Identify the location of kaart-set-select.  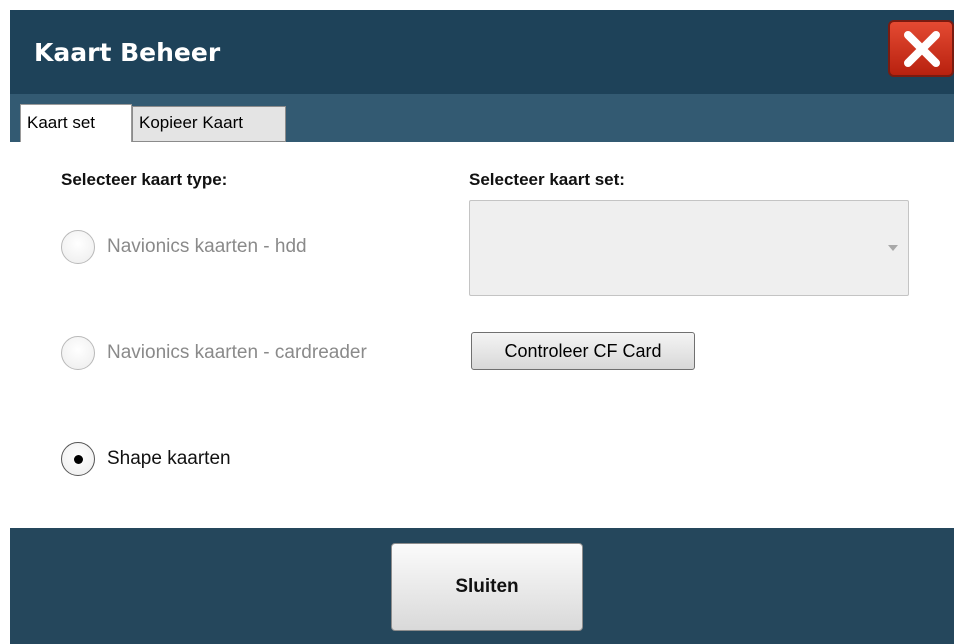
(689, 248).